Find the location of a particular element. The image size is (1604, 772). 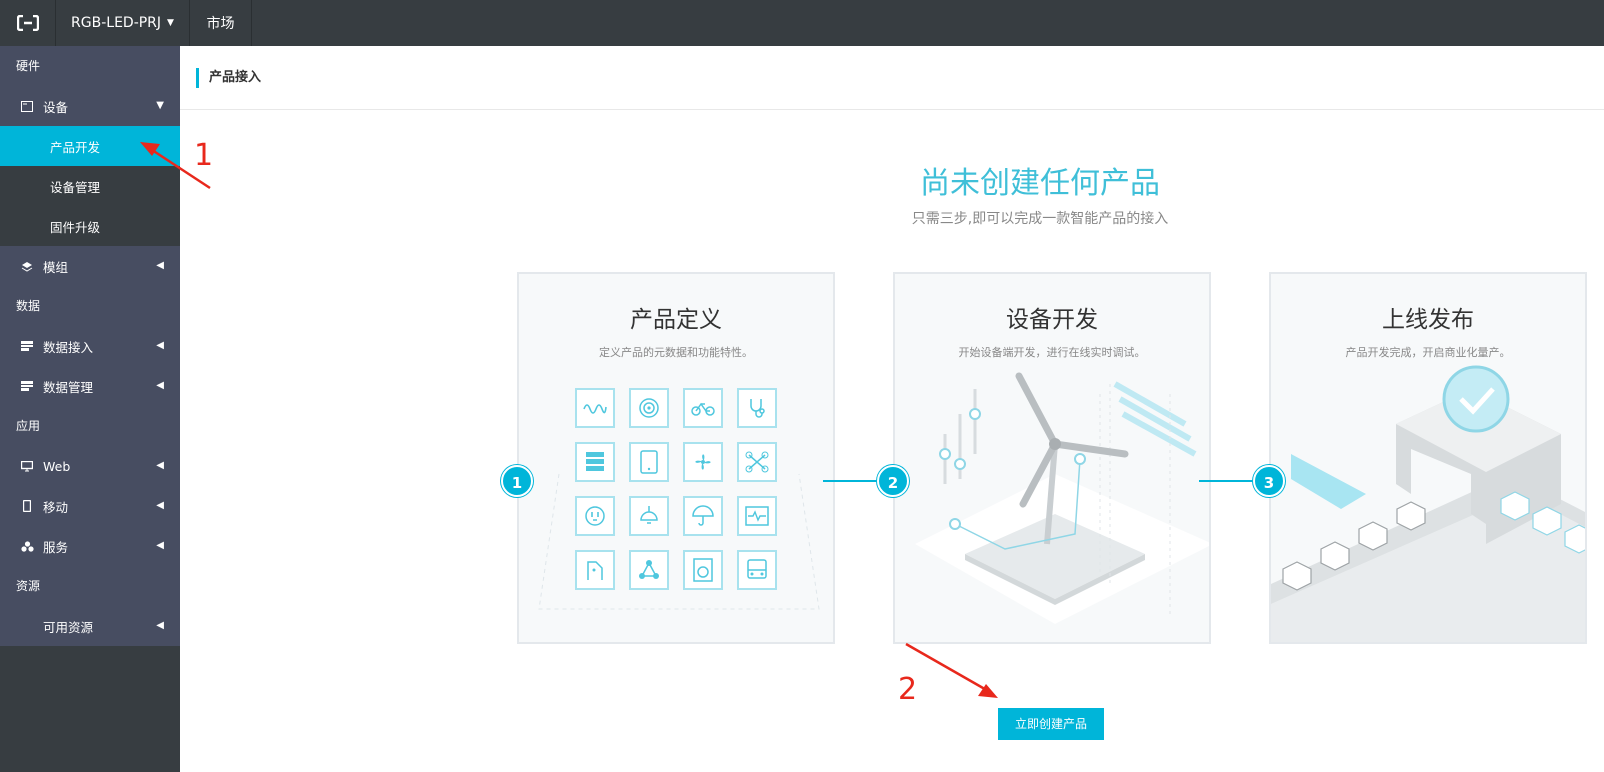

sidebar-item-label: 移动 is located at coordinates (56, 507).